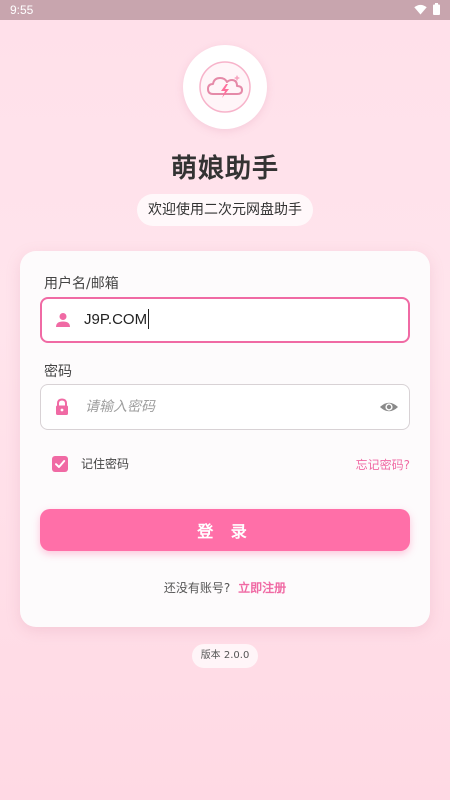  I want to click on password-input: 请输入密码, so click(225, 407).